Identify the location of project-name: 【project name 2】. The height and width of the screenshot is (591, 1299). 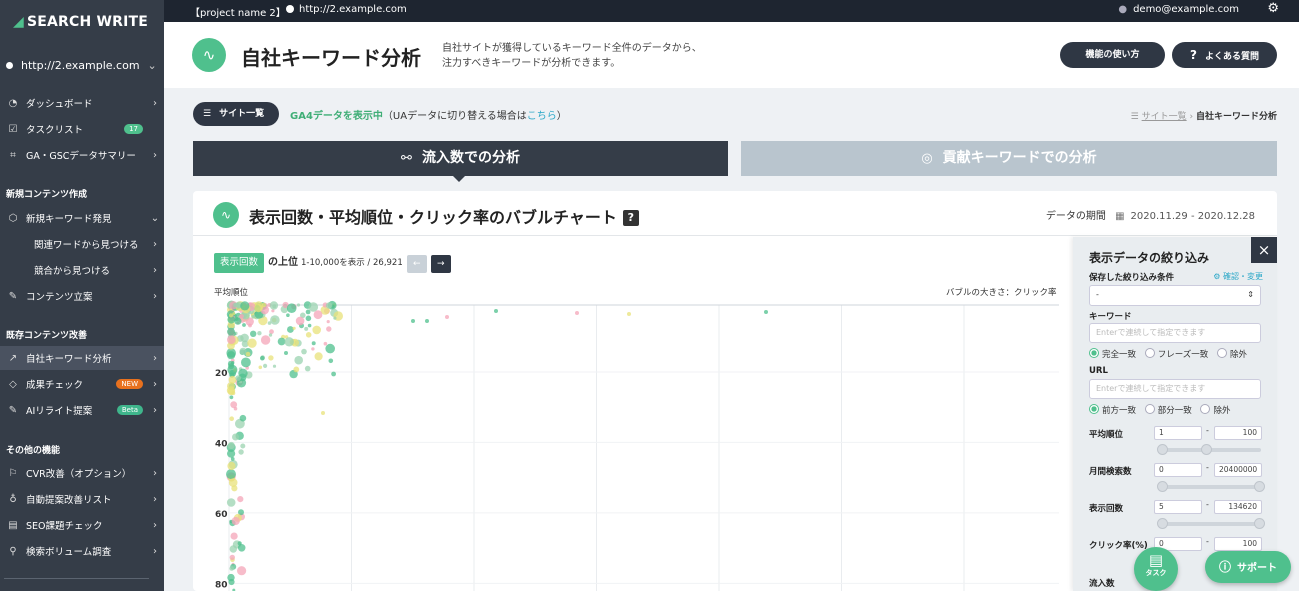
(238, 11).